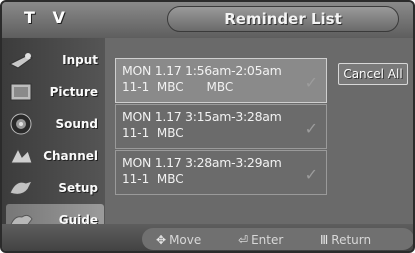 This screenshot has height=253, width=415. I want to click on enter-label: Enter, so click(267, 240).